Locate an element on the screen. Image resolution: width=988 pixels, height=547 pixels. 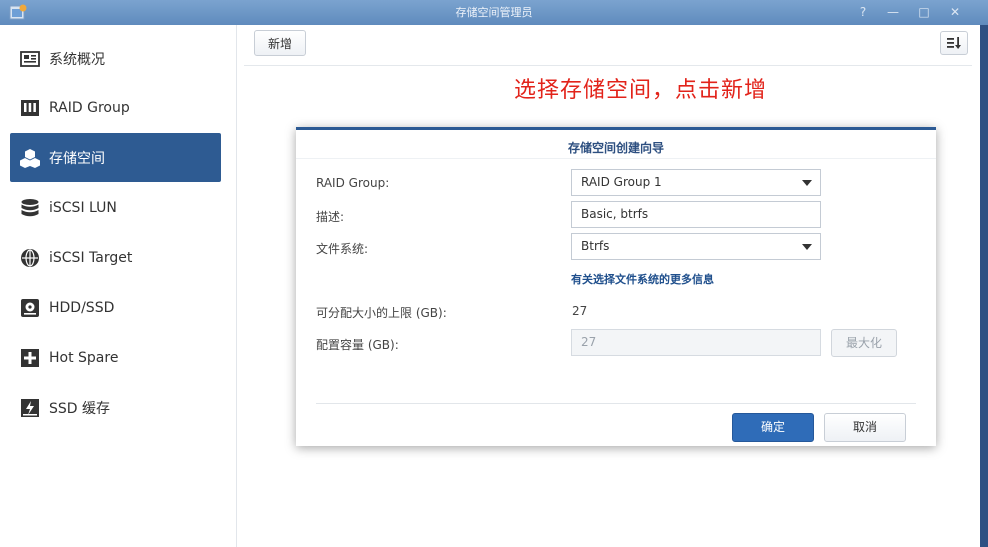
sort-icon is located at coordinates (954, 43).